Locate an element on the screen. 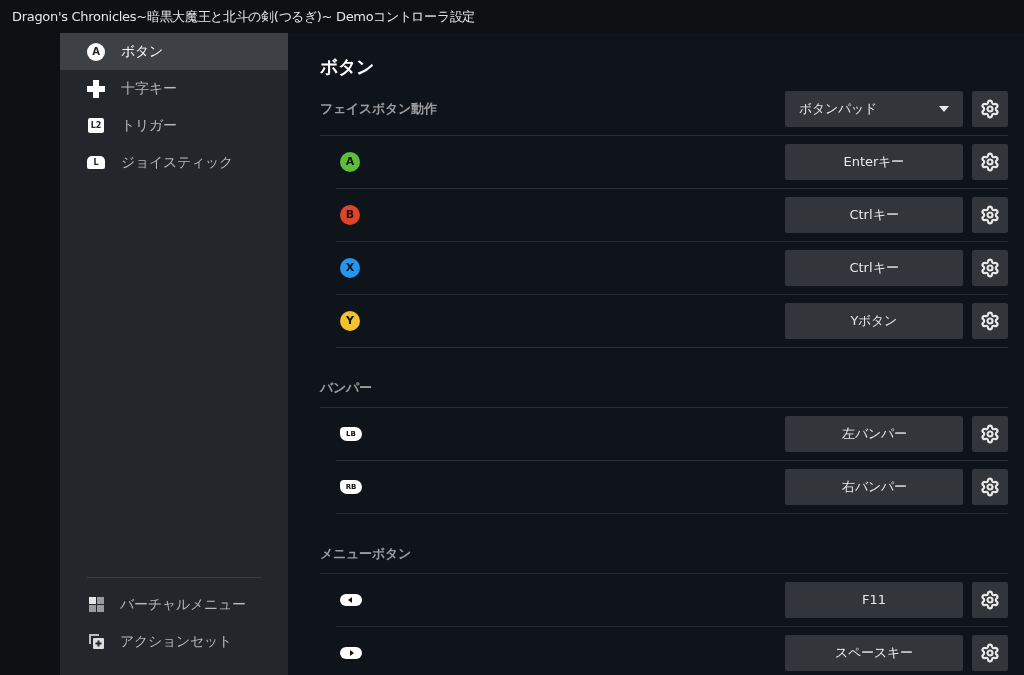 The image size is (1024, 675). sidebar-label: アクションセット is located at coordinates (176, 641).